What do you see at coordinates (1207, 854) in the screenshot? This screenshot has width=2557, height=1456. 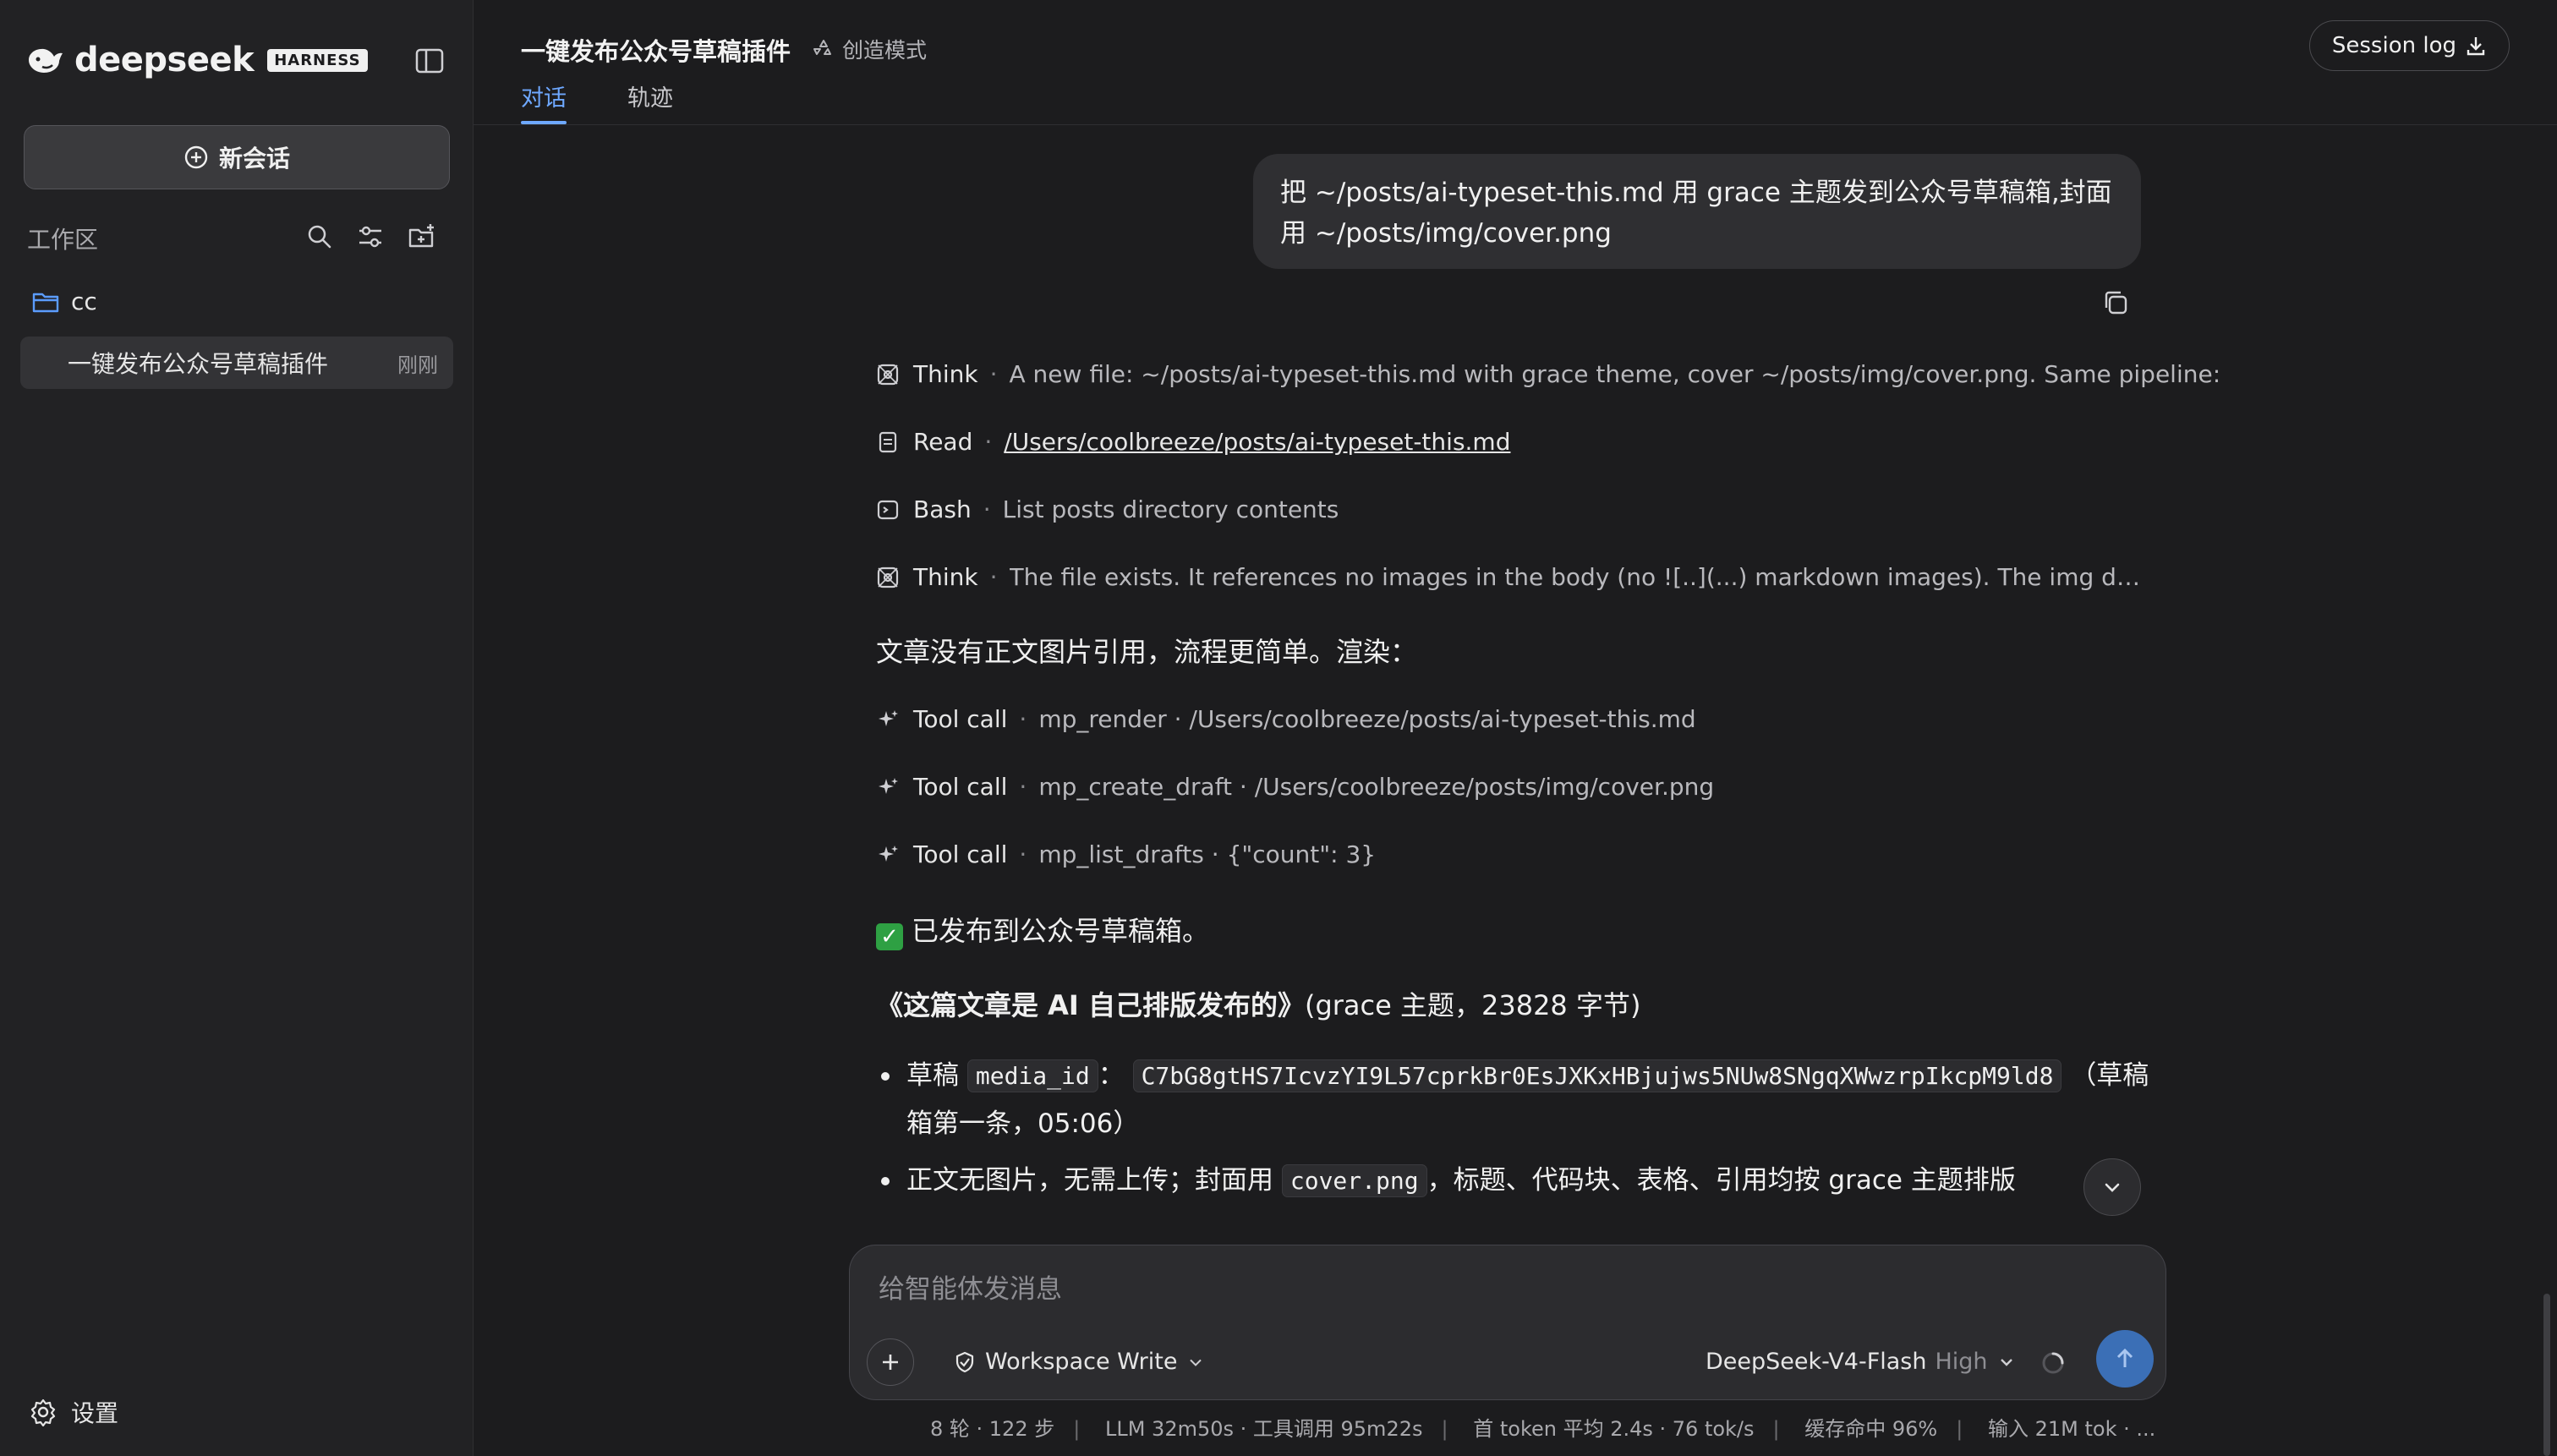 I see `tool-call-detail: mp_list_drafts · {"count": 3}` at bounding box center [1207, 854].